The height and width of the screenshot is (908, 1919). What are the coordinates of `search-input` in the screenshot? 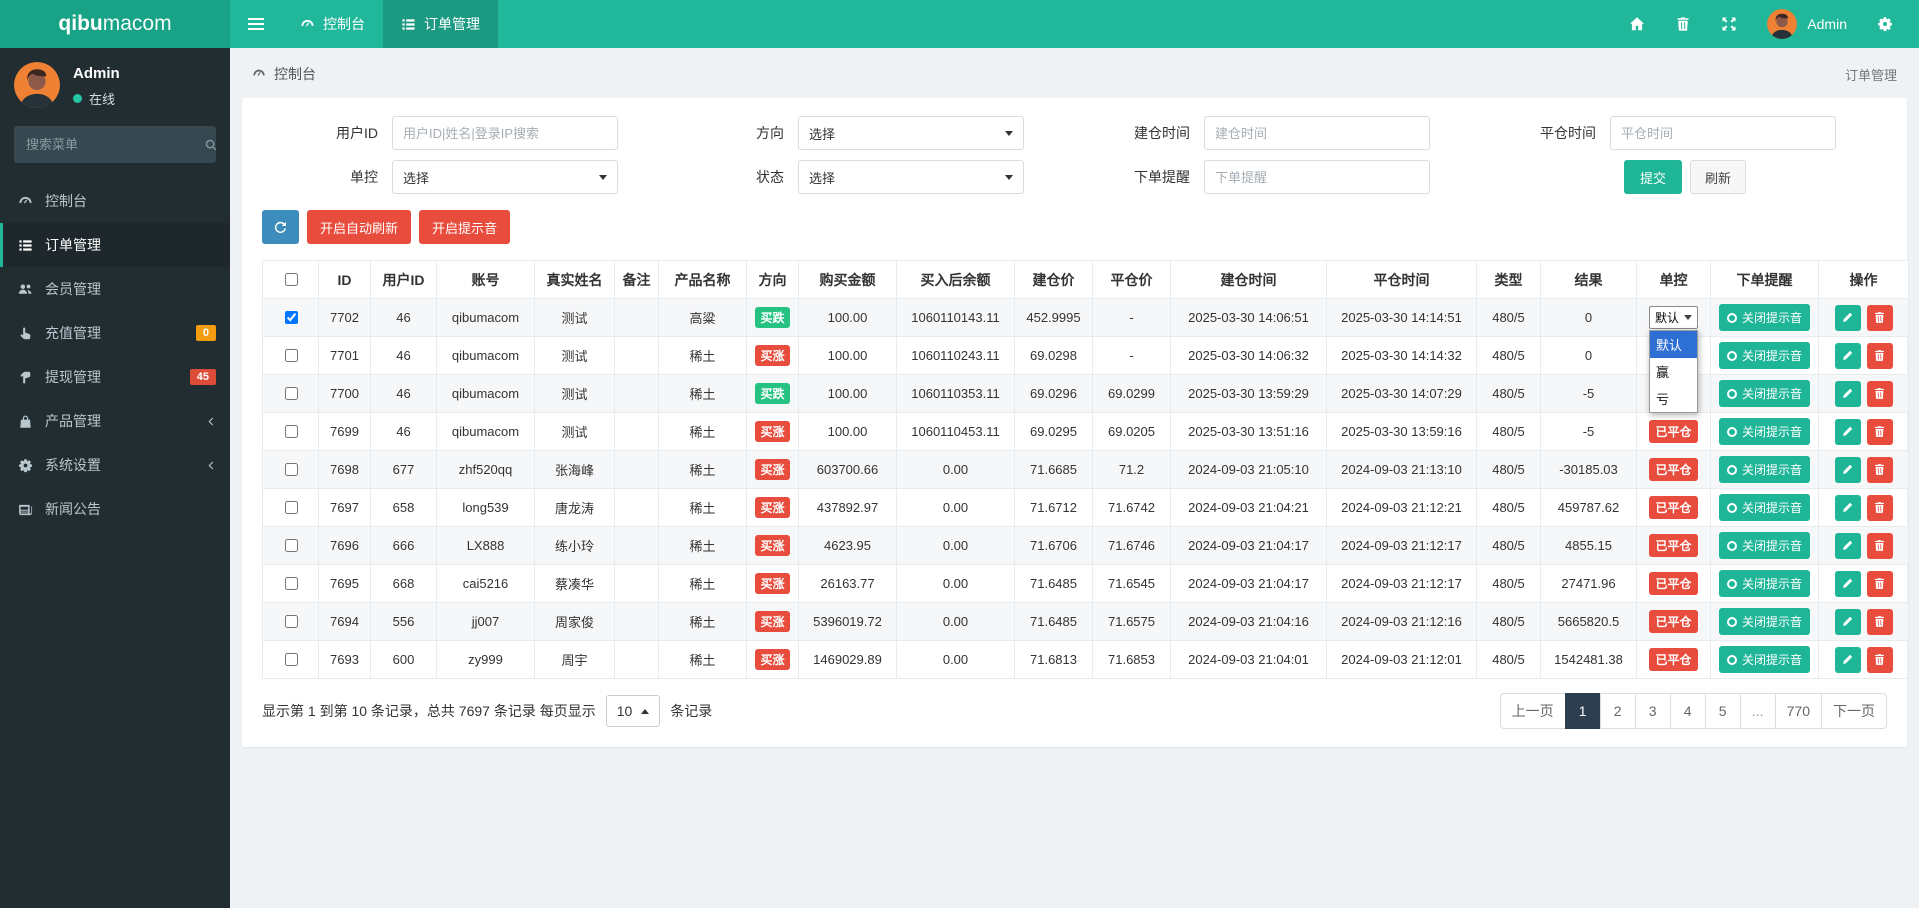 It's located at (114, 144).